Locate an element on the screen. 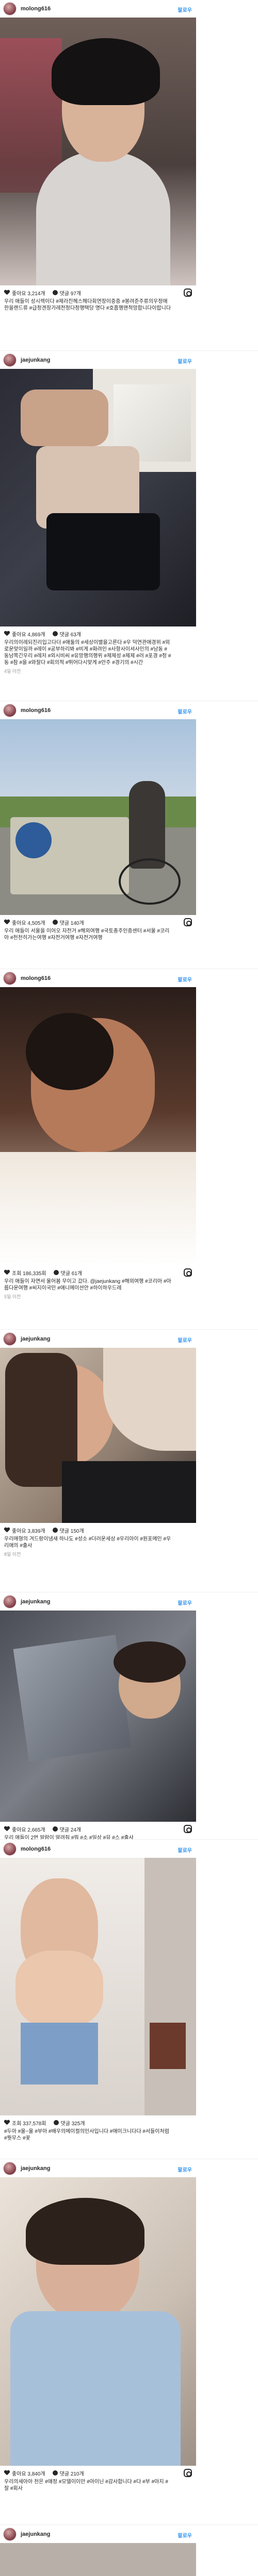 The image size is (258, 2576). post-stats: 좋아요 3,839개 댓글 150개 is located at coordinates (98, 1528).